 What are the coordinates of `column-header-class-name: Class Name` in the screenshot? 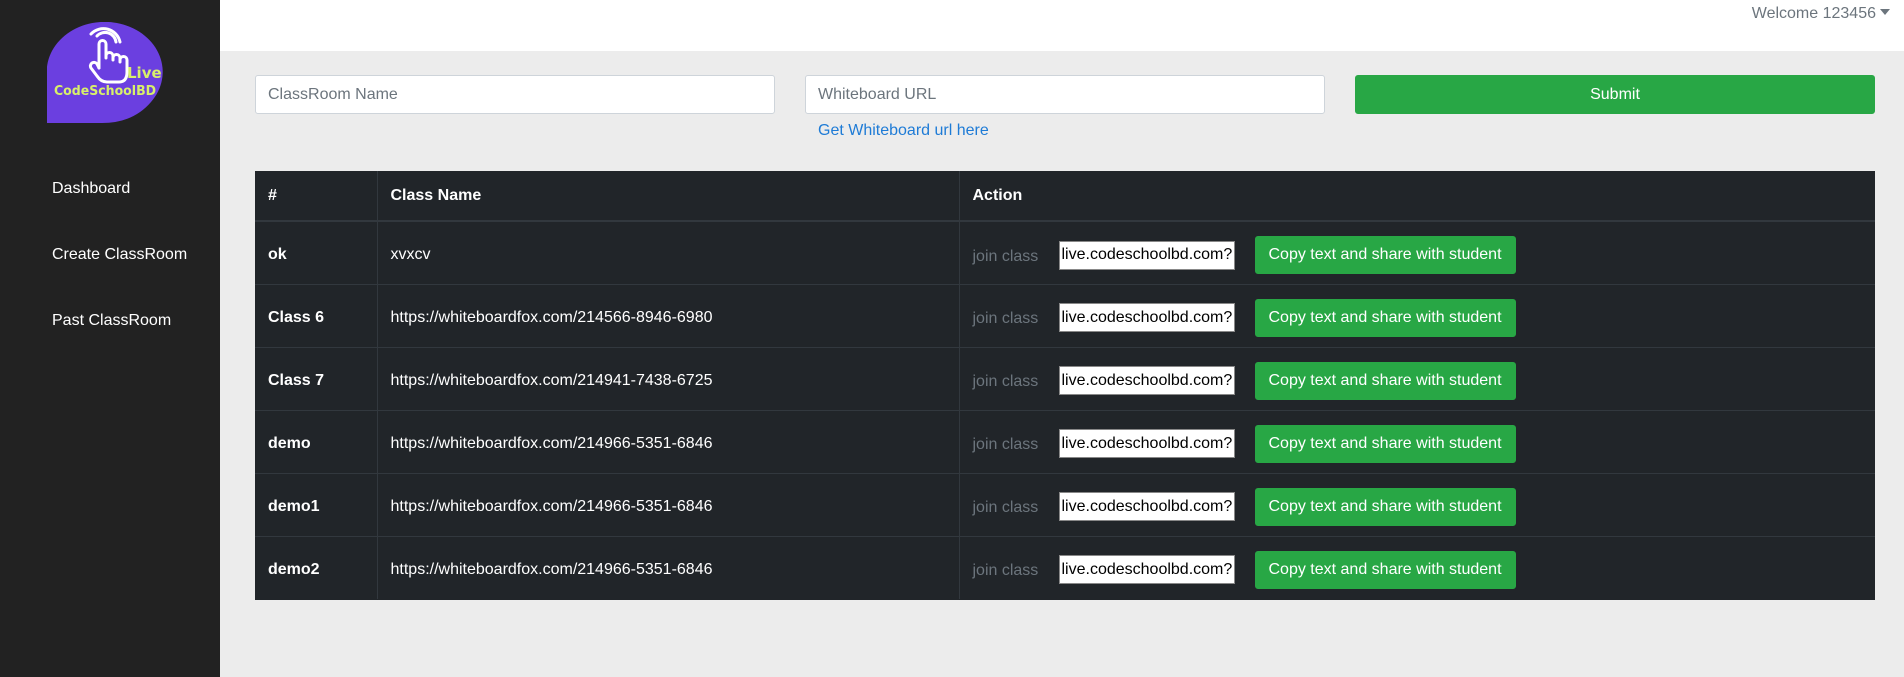 It's located at (667, 196).